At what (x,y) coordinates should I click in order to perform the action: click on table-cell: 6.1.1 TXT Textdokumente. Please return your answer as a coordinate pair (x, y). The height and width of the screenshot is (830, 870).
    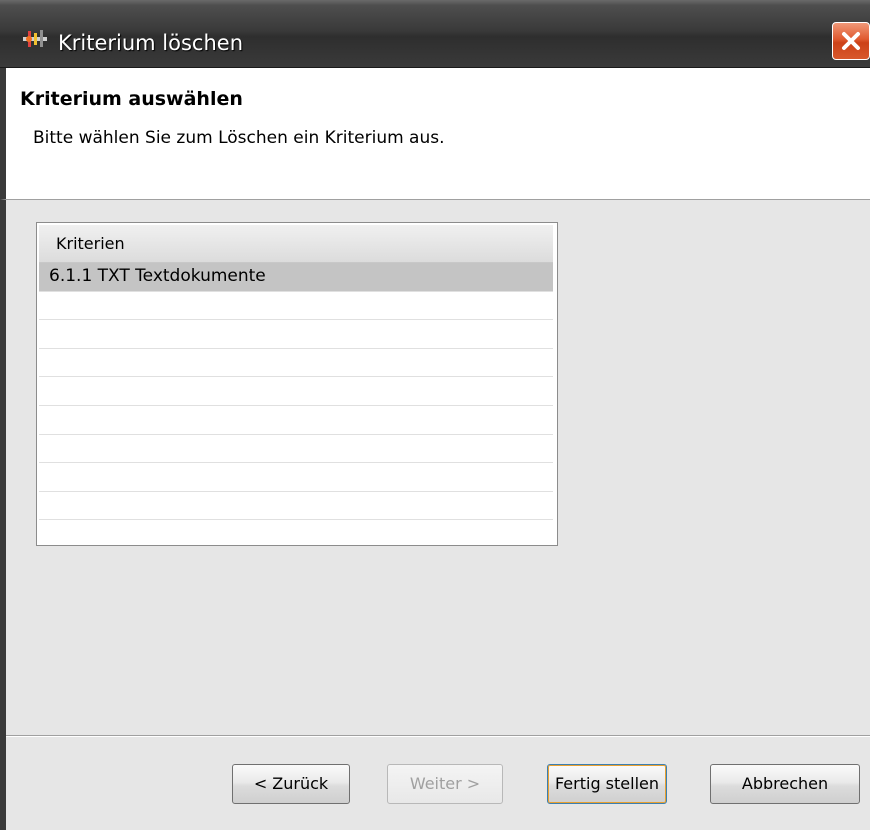
    Looking at the image, I should click on (157, 276).